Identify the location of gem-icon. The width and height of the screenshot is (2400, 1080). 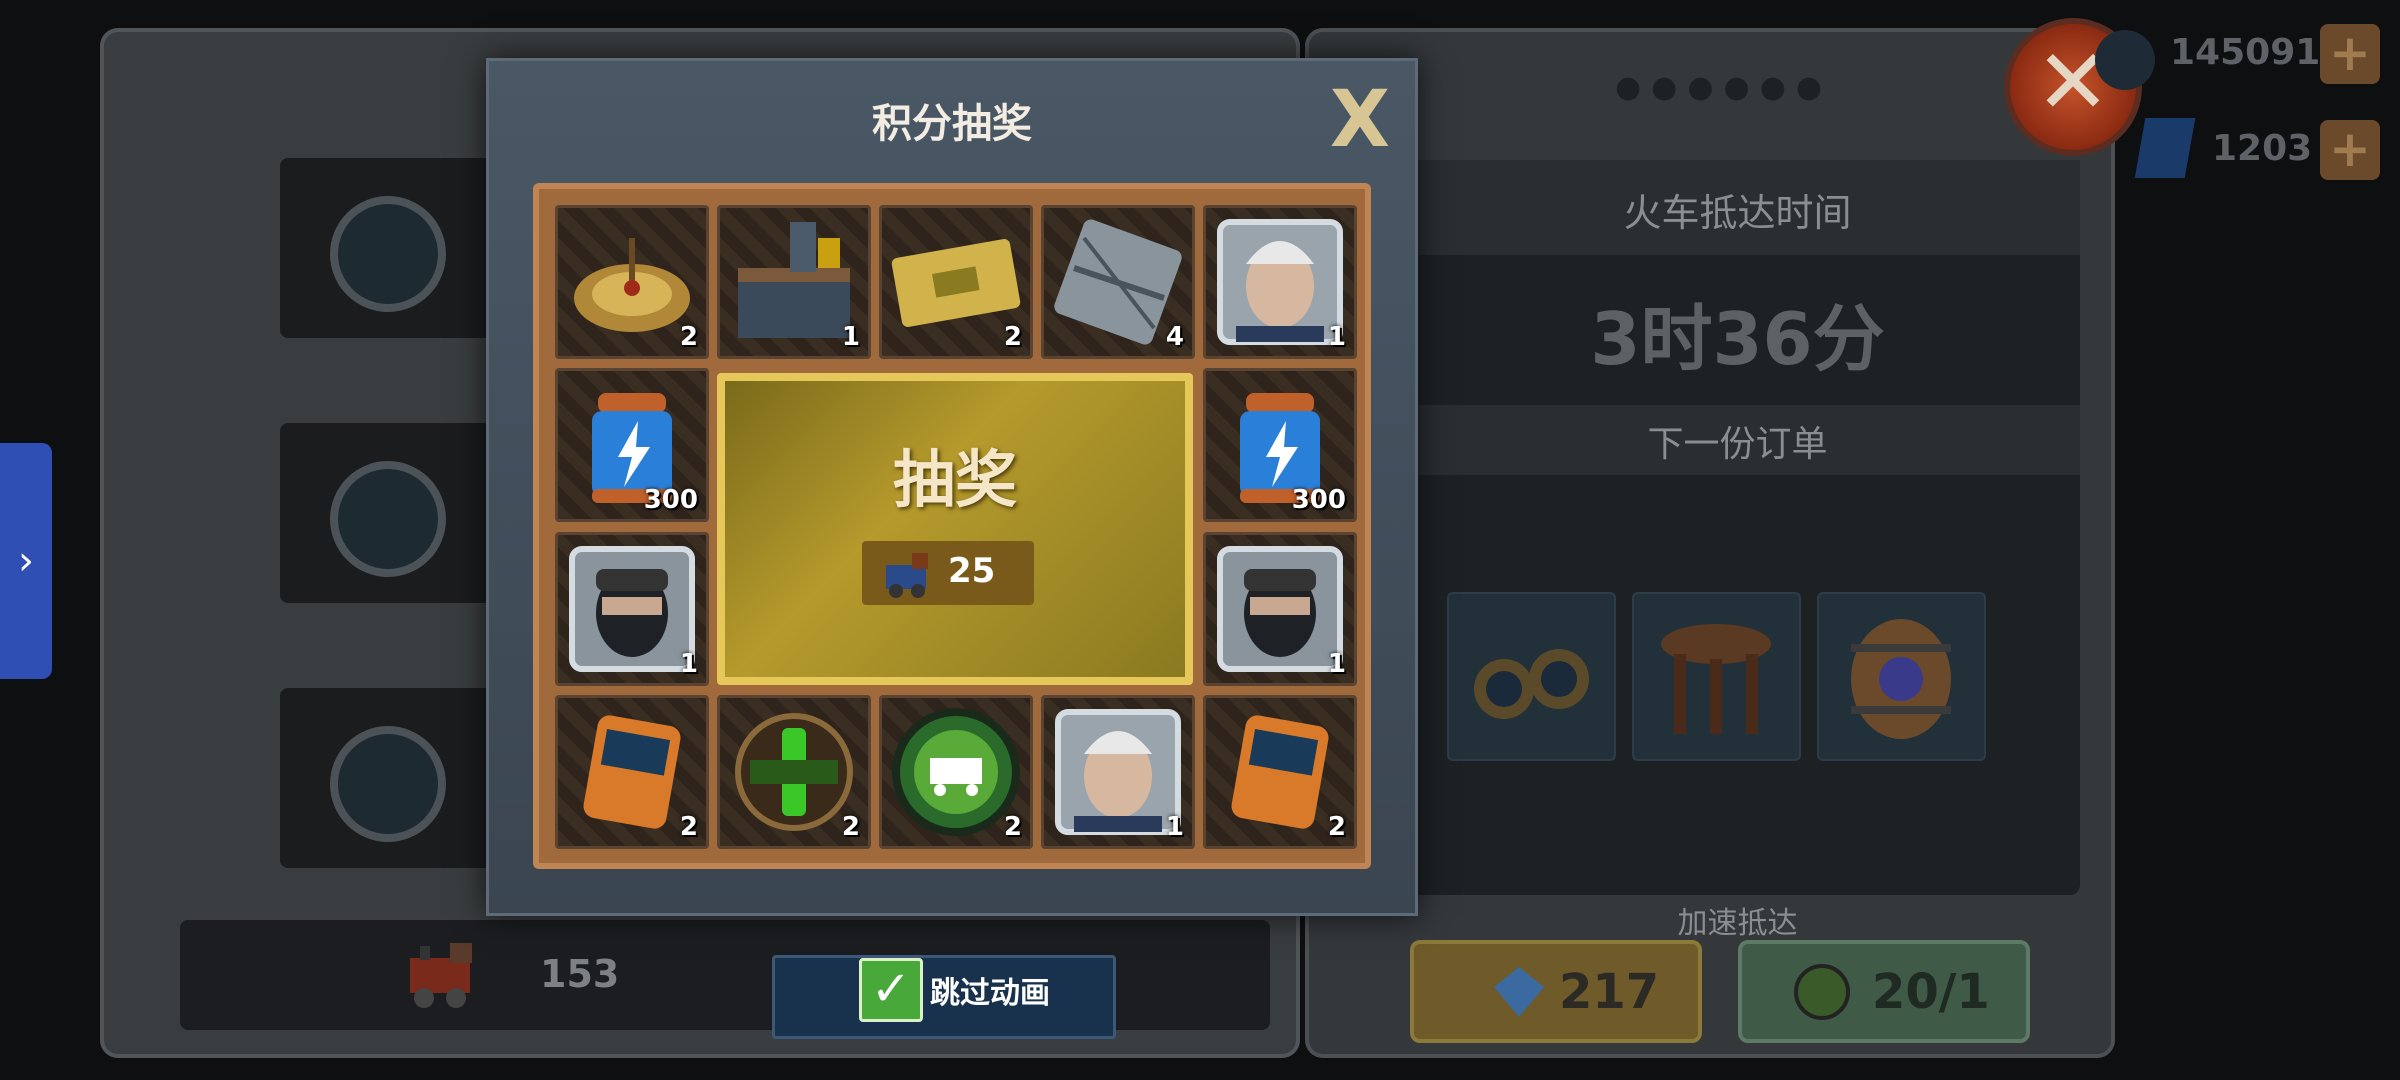
(1519, 992).